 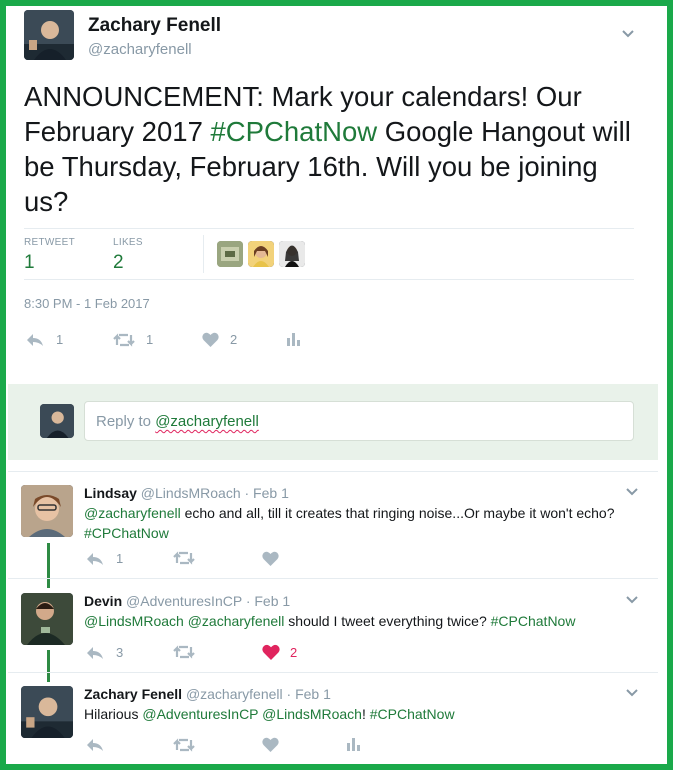 What do you see at coordinates (154, 26) in the screenshot?
I see `author-name: Zachary Fenell` at bounding box center [154, 26].